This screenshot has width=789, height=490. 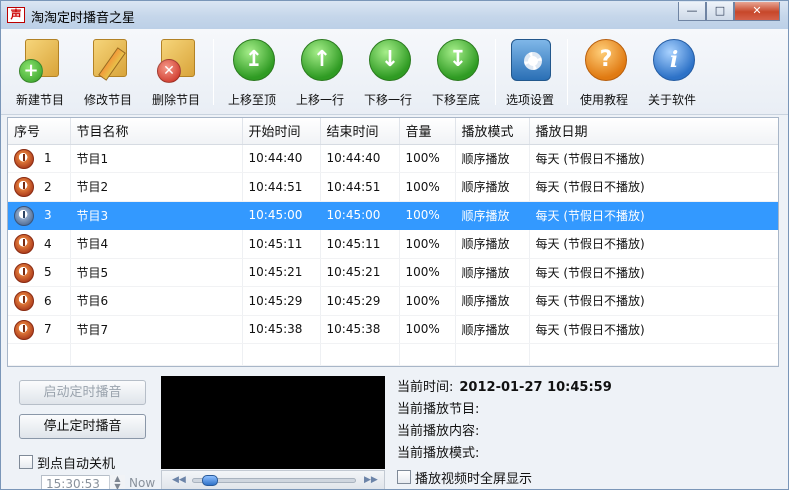 I want to click on fullscreen-video-checkbox, so click(x=404, y=477).